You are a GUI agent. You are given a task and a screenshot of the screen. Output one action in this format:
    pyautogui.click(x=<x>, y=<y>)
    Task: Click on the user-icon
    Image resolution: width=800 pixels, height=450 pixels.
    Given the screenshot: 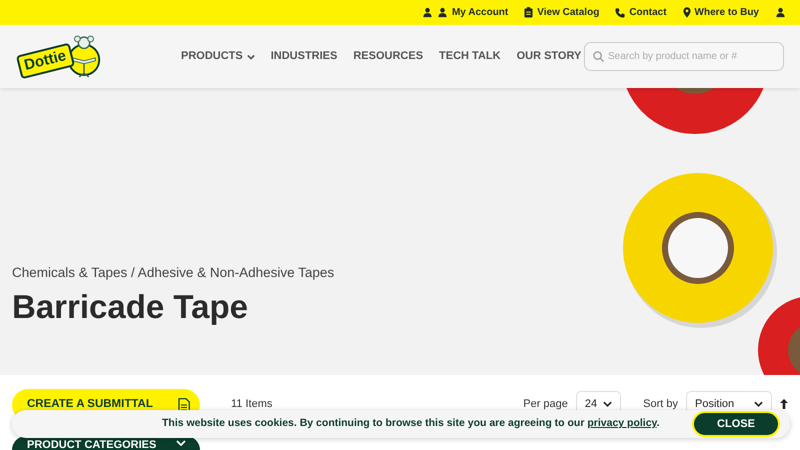 What is the action you would take?
    pyautogui.click(x=780, y=12)
    